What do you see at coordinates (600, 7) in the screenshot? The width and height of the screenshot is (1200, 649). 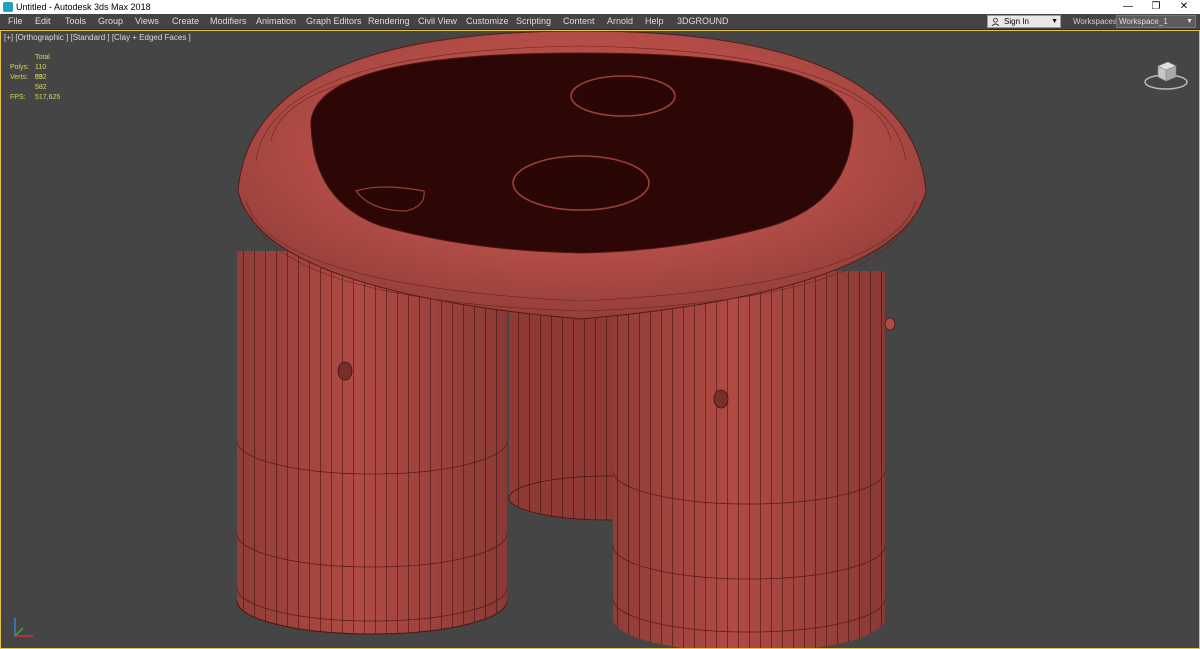 I see `title-bar: Untitled - Autodesk 3ds Max 2018 — ❐ ✕` at bounding box center [600, 7].